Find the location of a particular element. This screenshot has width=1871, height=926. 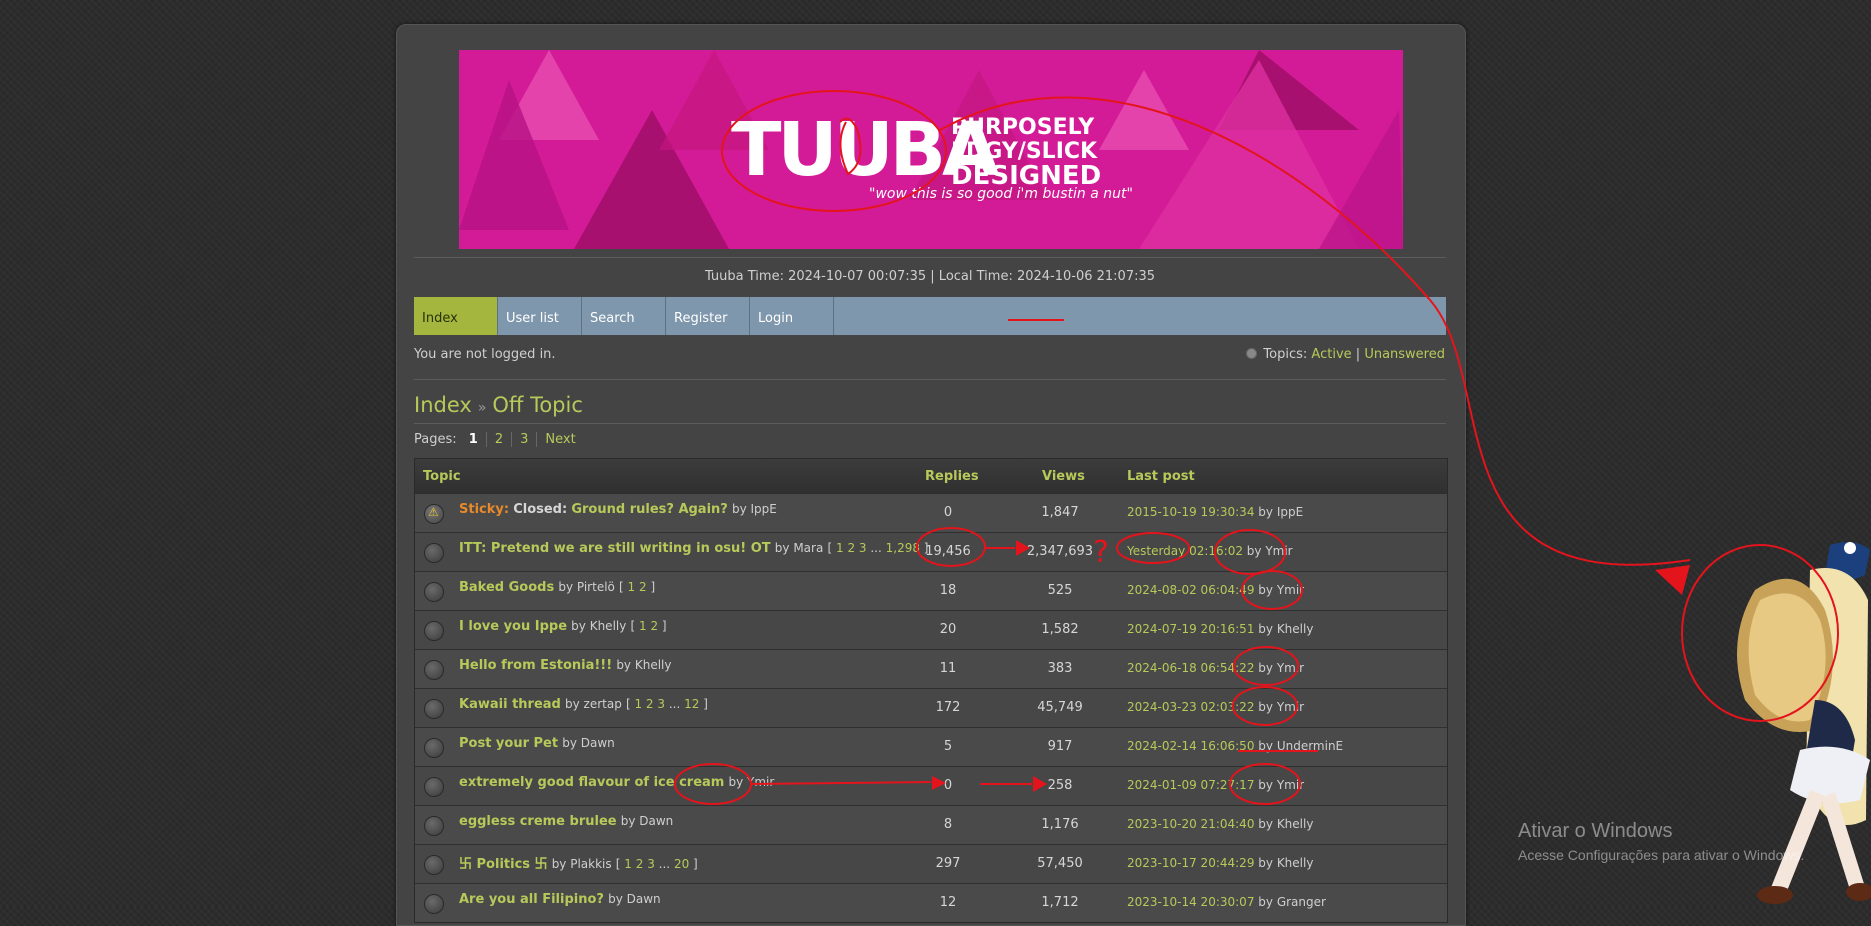

topic-author: by Mara is located at coordinates (799, 548).